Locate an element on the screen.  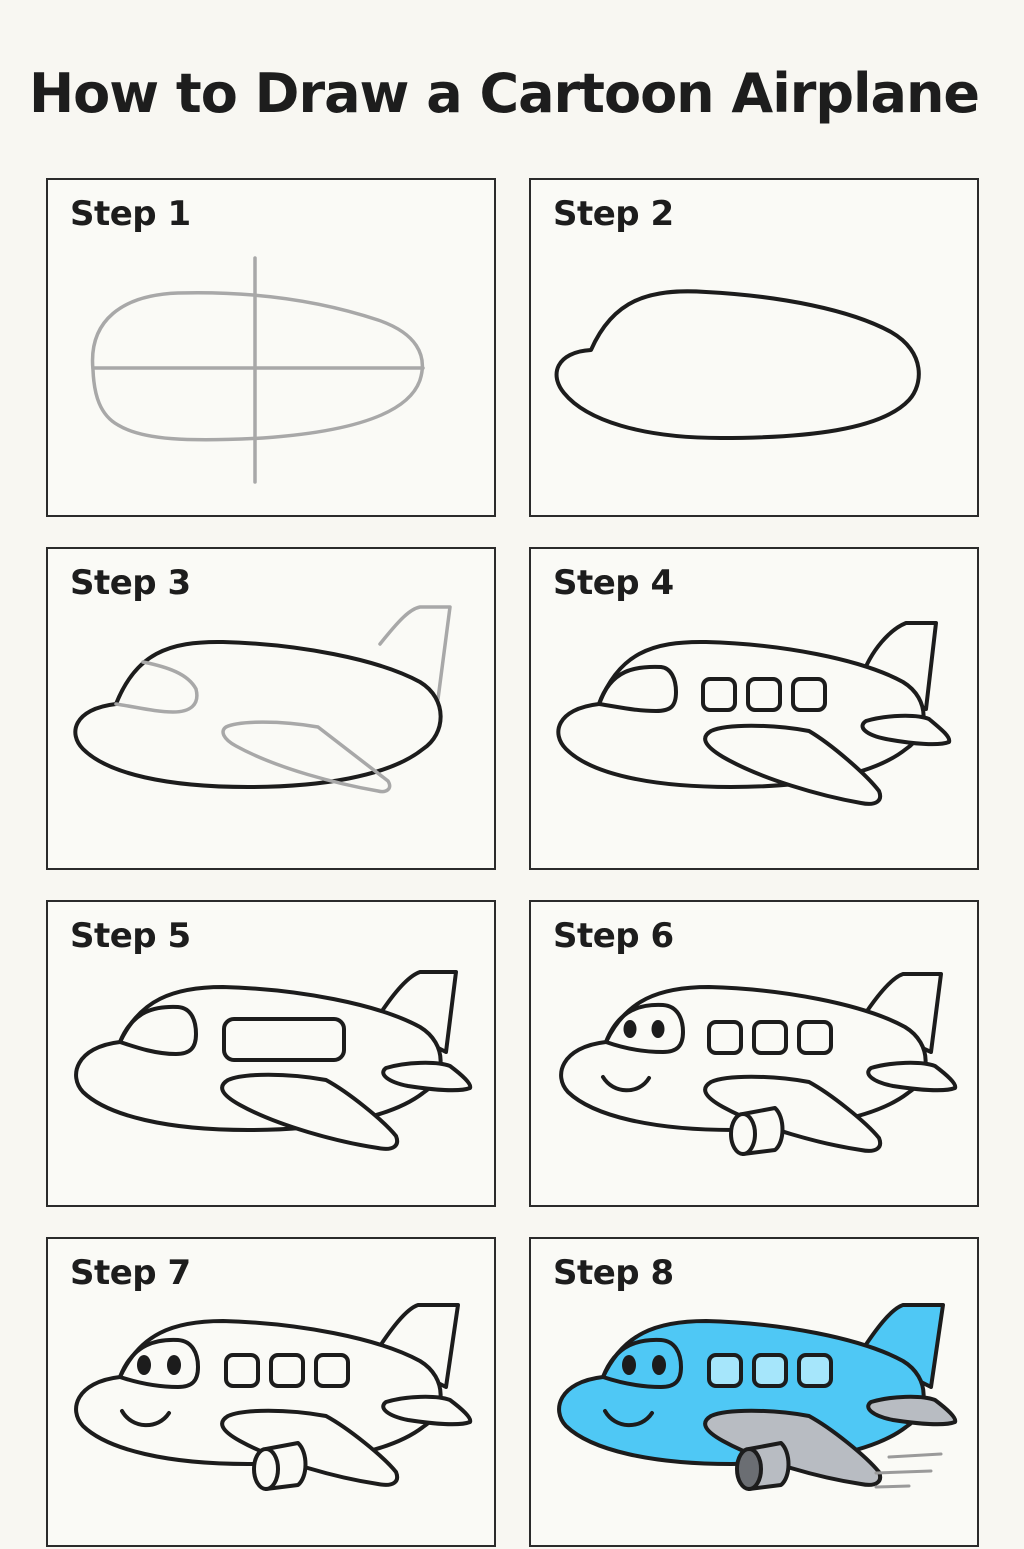
step-8-panel: Step 8 is located at coordinates (754, 1392).